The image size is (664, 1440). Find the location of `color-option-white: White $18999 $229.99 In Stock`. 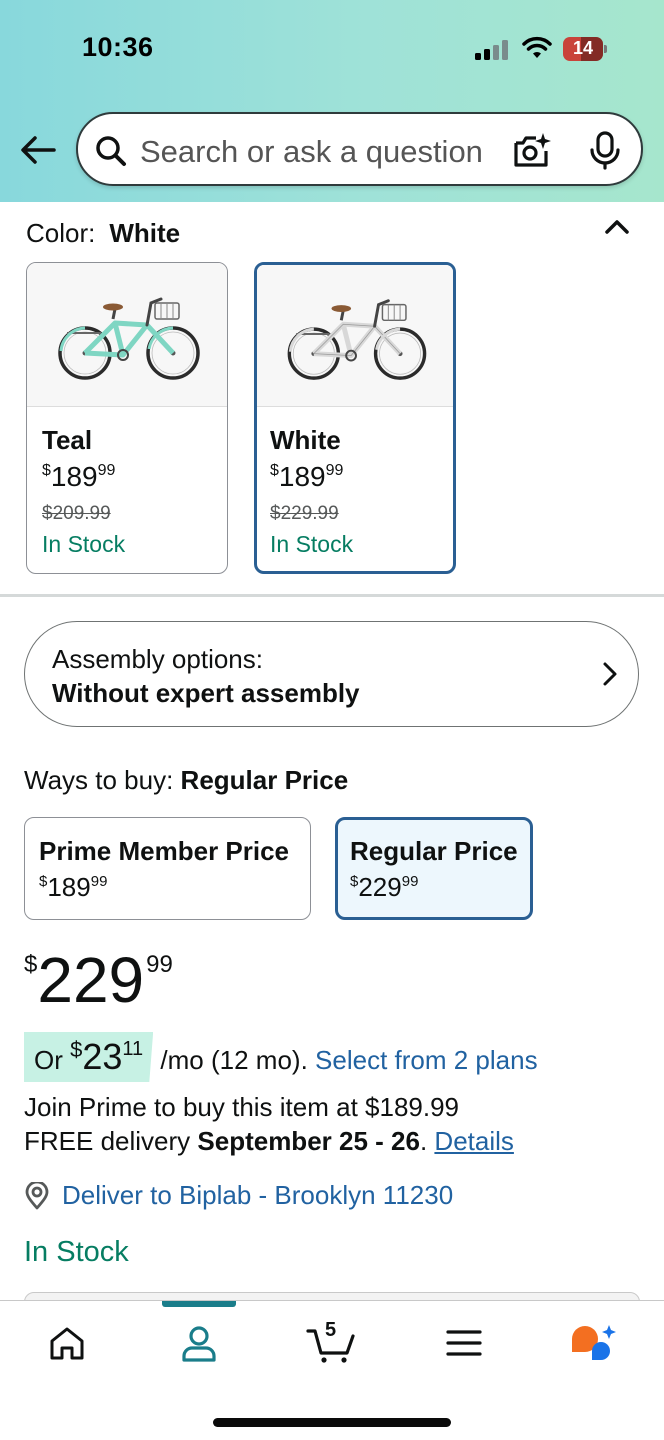

color-option-white: White $18999 $229.99 In Stock is located at coordinates (355, 418).